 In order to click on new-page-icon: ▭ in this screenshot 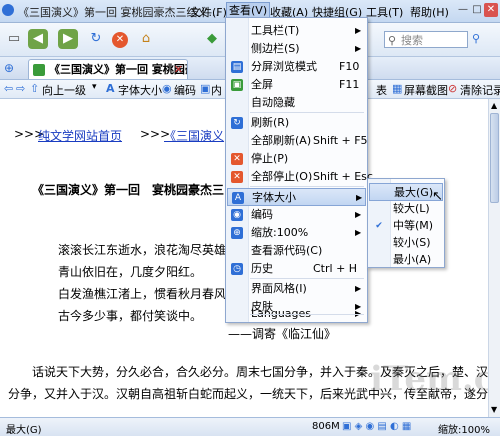, I will do `click(14, 39)`.